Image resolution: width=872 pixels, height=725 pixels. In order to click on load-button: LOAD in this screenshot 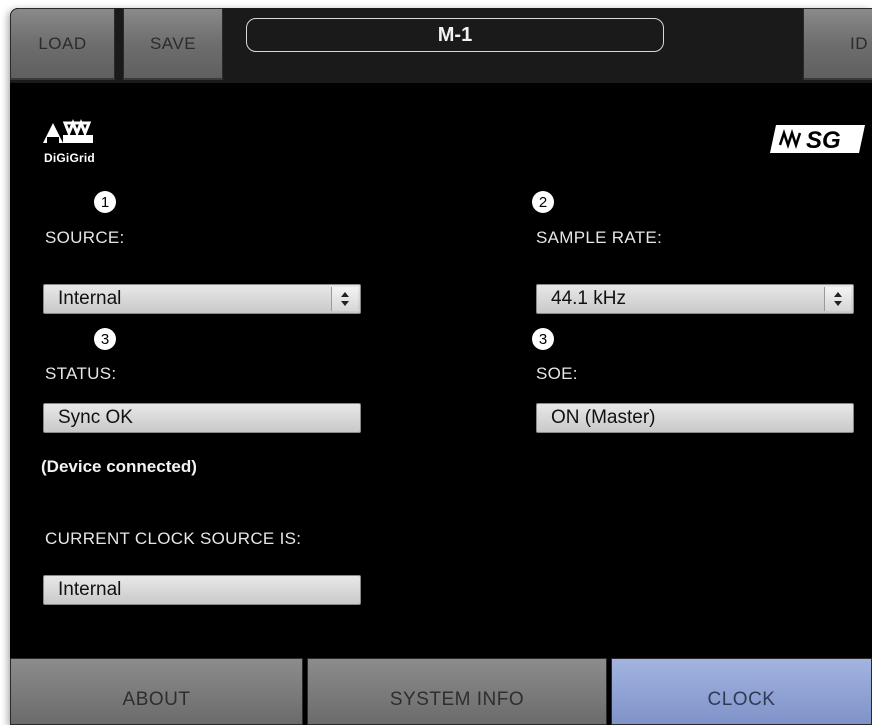, I will do `click(62, 44)`.